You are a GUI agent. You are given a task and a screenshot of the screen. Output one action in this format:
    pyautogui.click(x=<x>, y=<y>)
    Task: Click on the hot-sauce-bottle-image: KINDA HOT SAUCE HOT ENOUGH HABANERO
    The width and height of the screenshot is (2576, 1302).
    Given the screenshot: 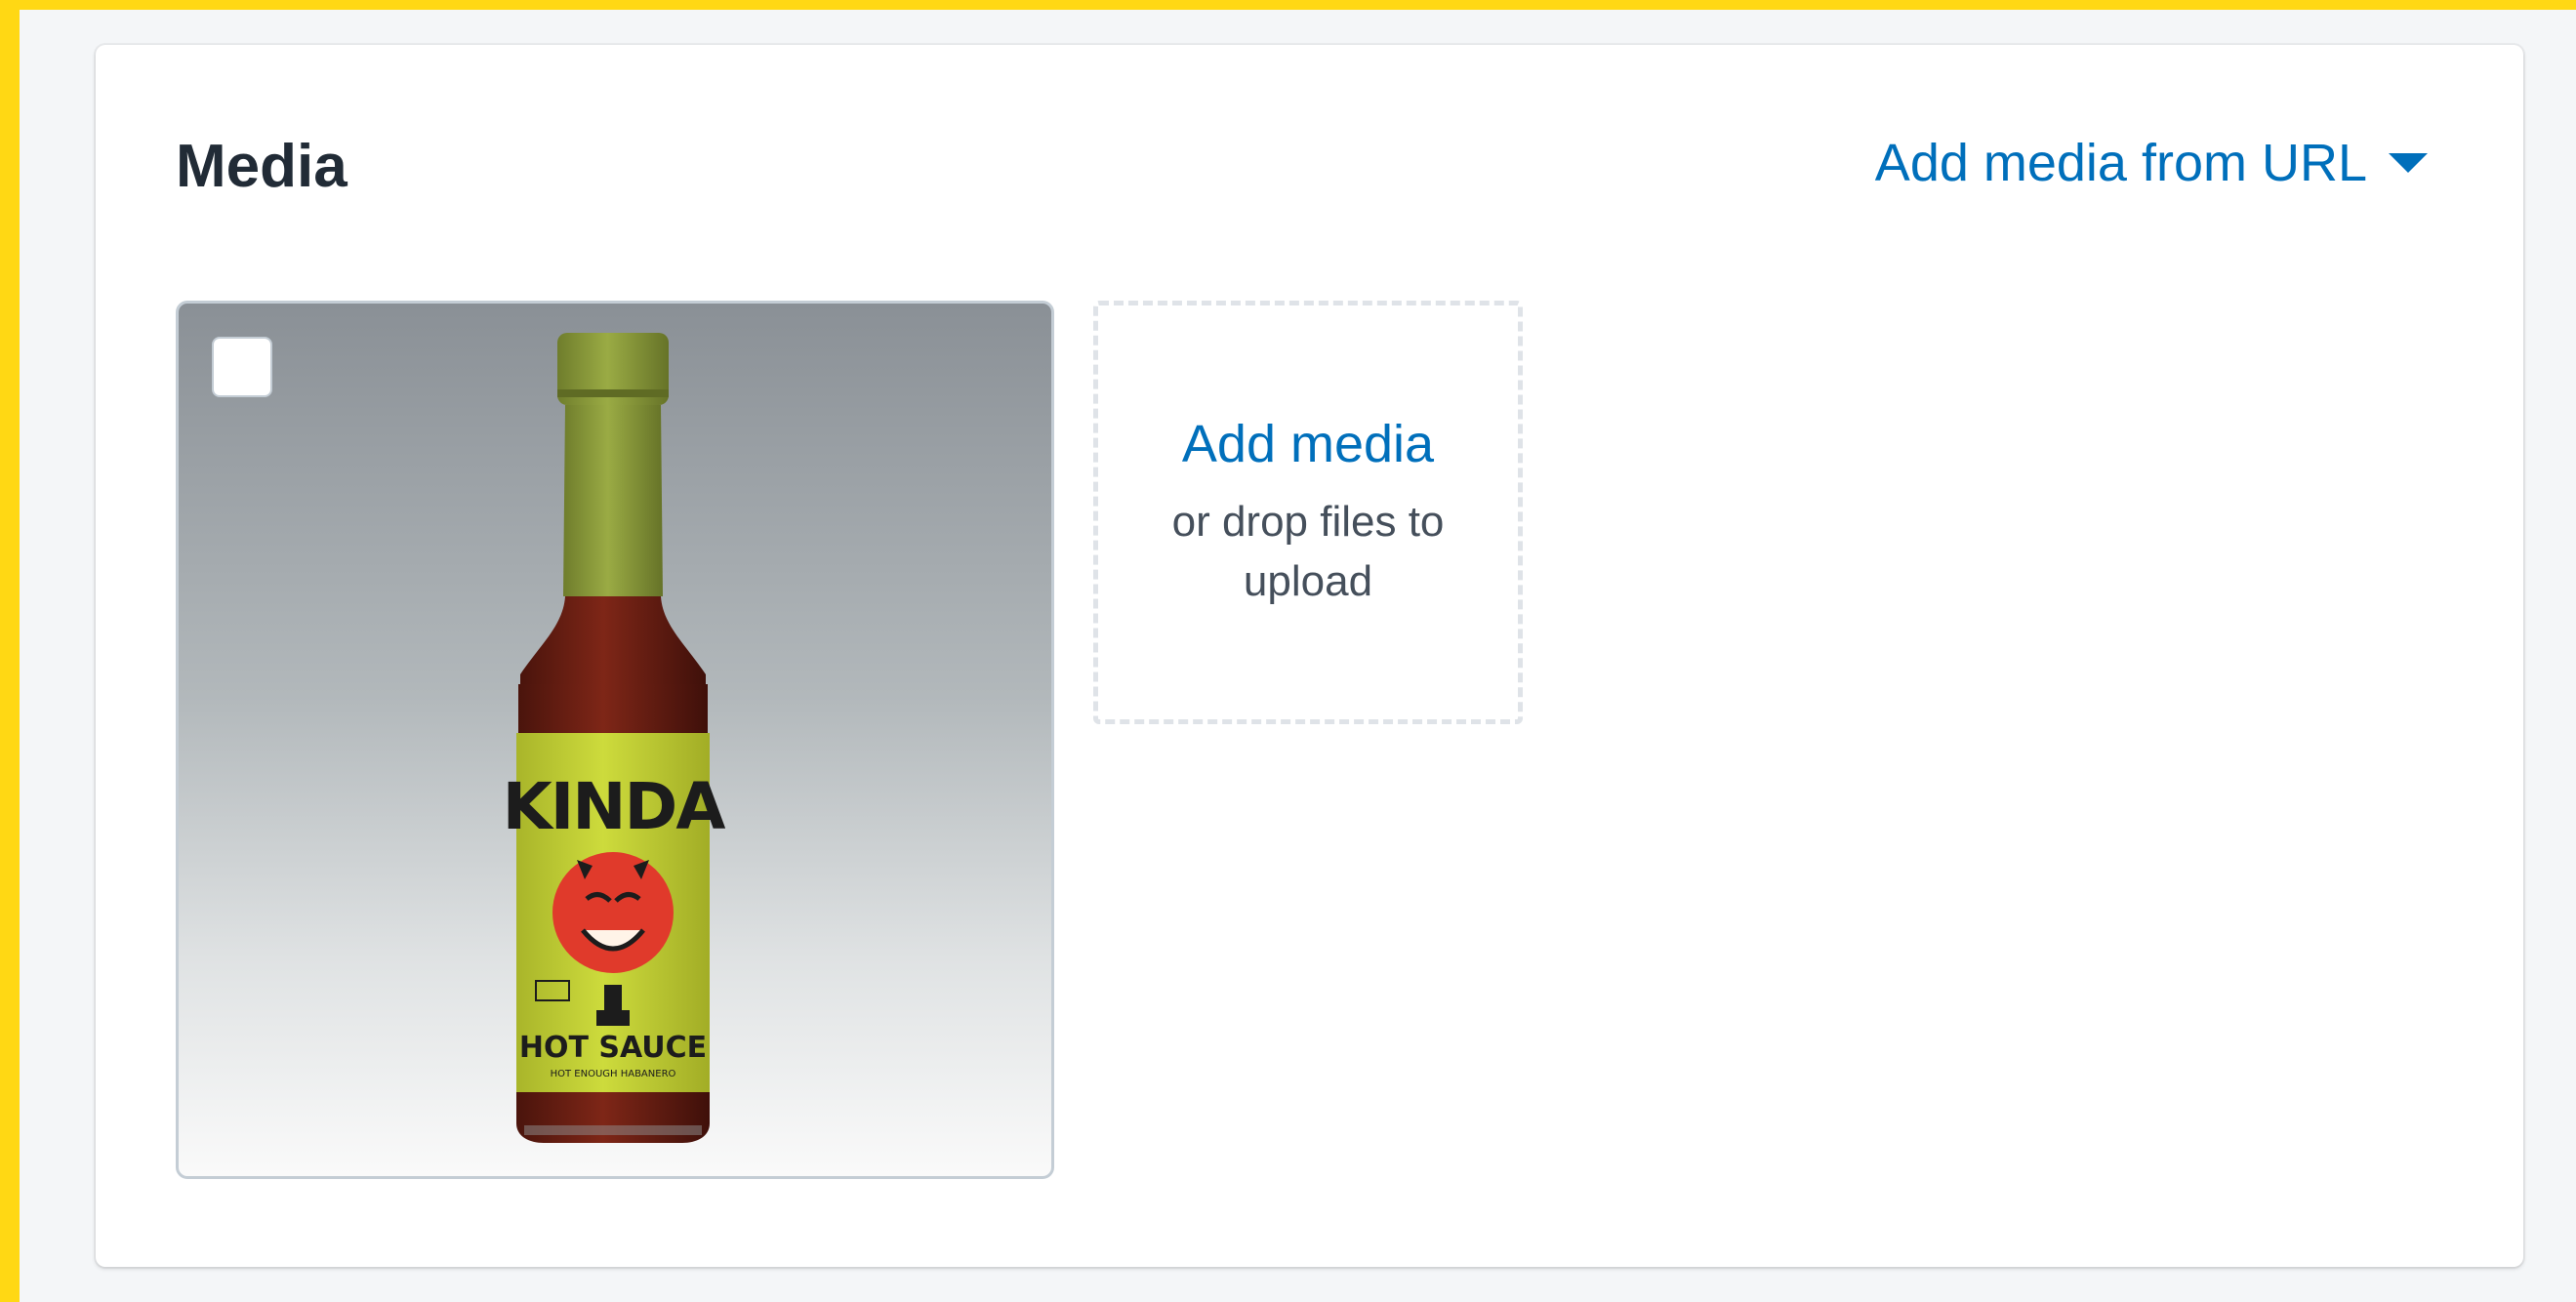 What is the action you would take?
    pyautogui.click(x=614, y=738)
    